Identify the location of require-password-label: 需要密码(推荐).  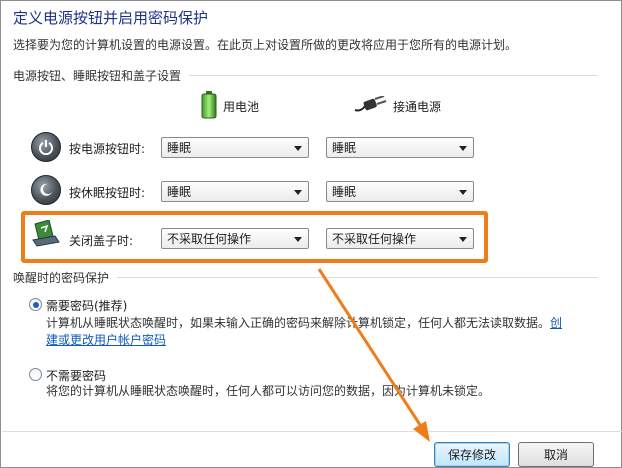
(86, 305).